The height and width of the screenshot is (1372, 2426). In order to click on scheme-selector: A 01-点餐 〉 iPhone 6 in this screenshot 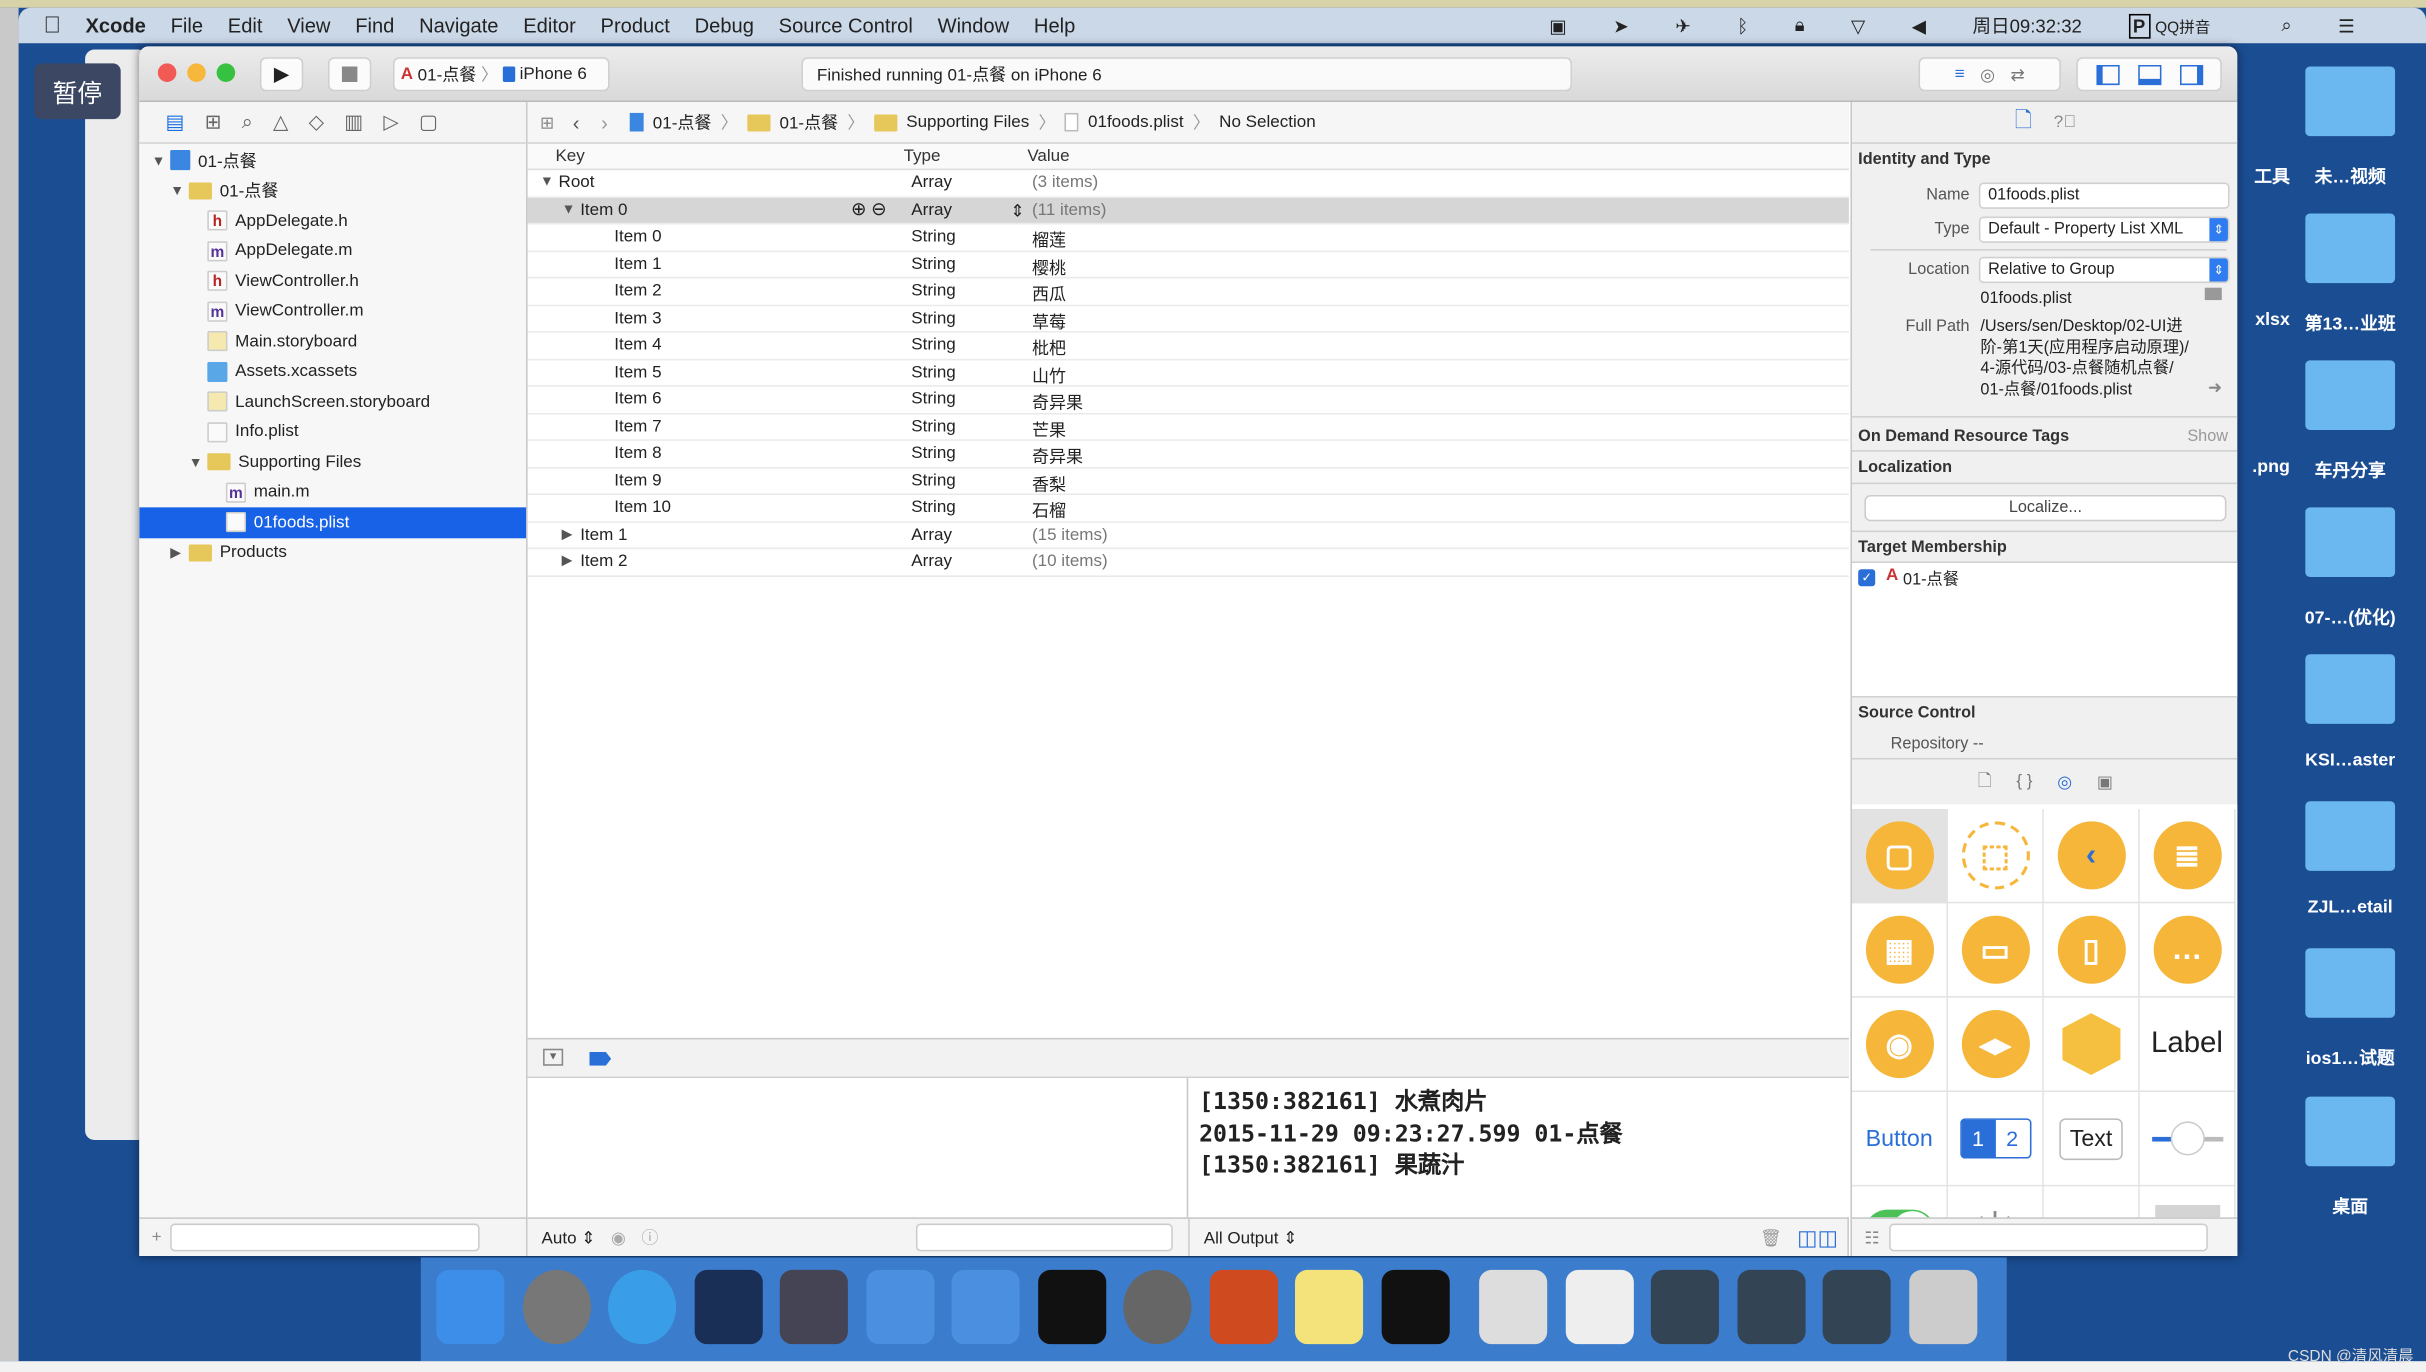, I will do `click(501, 74)`.